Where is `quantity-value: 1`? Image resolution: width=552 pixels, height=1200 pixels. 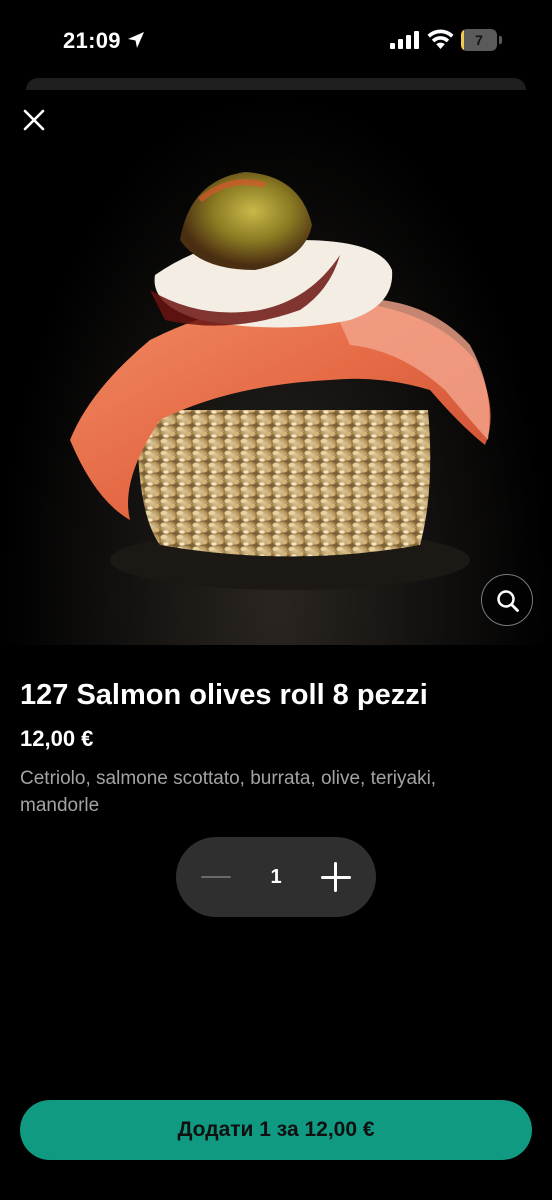 quantity-value: 1 is located at coordinates (276, 877).